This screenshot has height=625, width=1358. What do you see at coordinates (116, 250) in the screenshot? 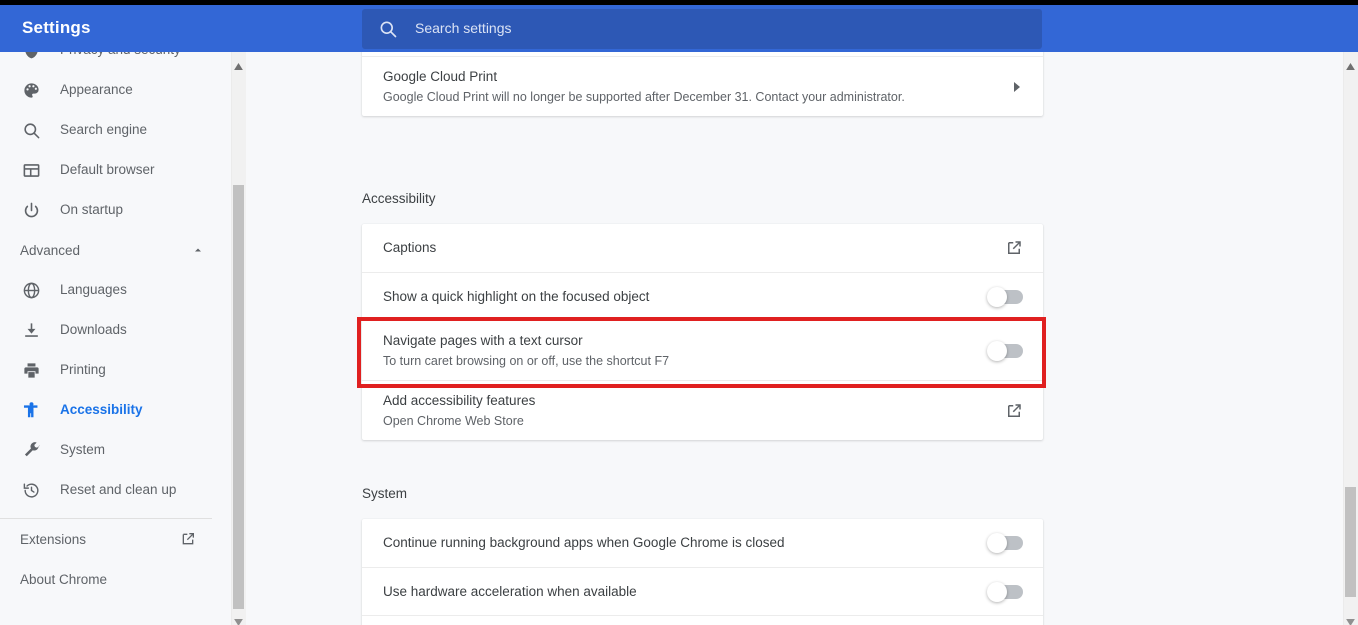
I see `sidebar-section-advanced: Advanced` at bounding box center [116, 250].